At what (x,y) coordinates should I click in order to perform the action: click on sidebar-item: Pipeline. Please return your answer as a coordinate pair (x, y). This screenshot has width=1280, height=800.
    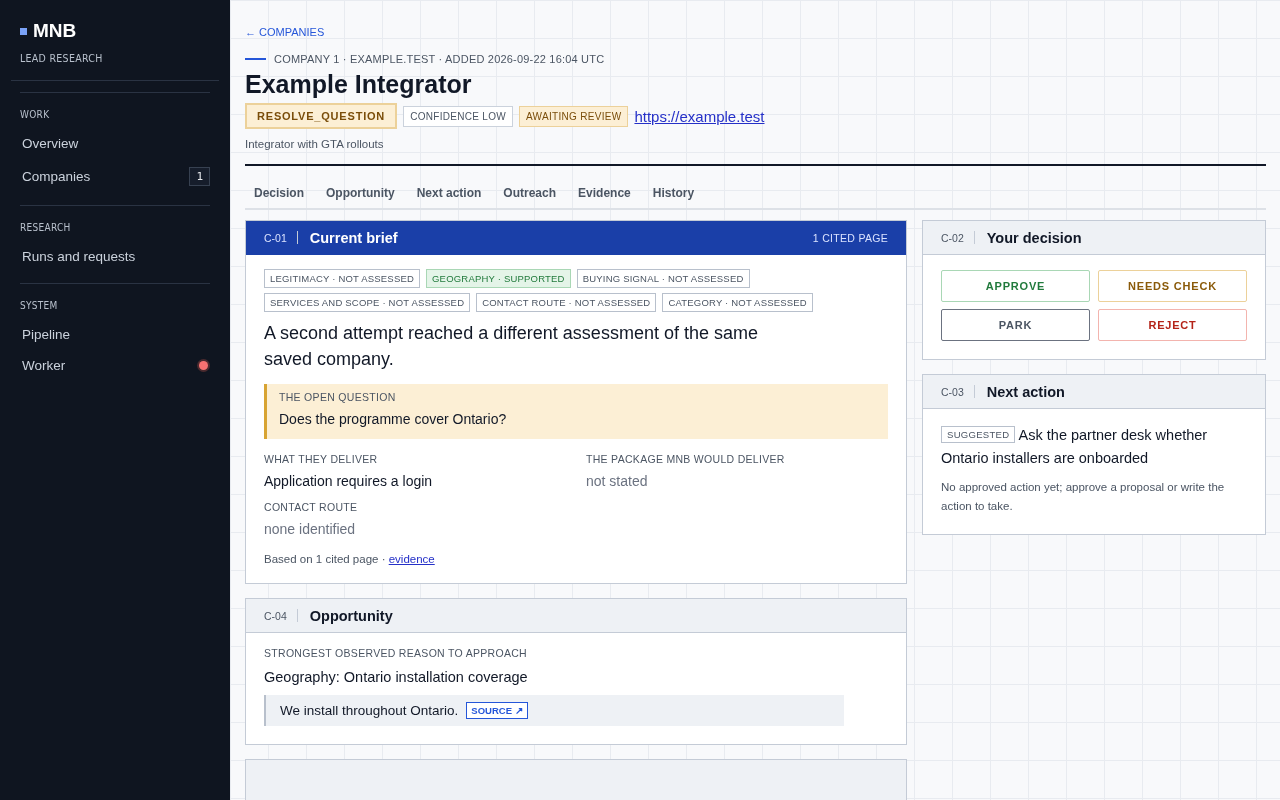
    Looking at the image, I should click on (115, 334).